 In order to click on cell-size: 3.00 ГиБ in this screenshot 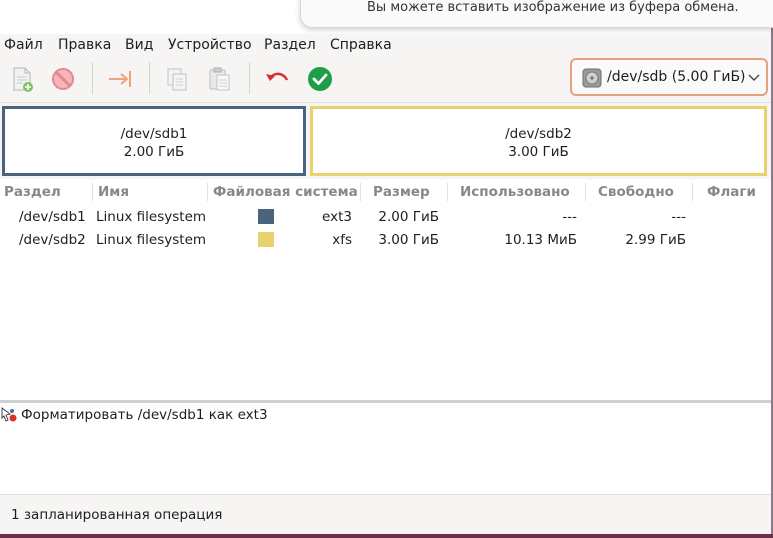, I will do `click(408, 240)`.